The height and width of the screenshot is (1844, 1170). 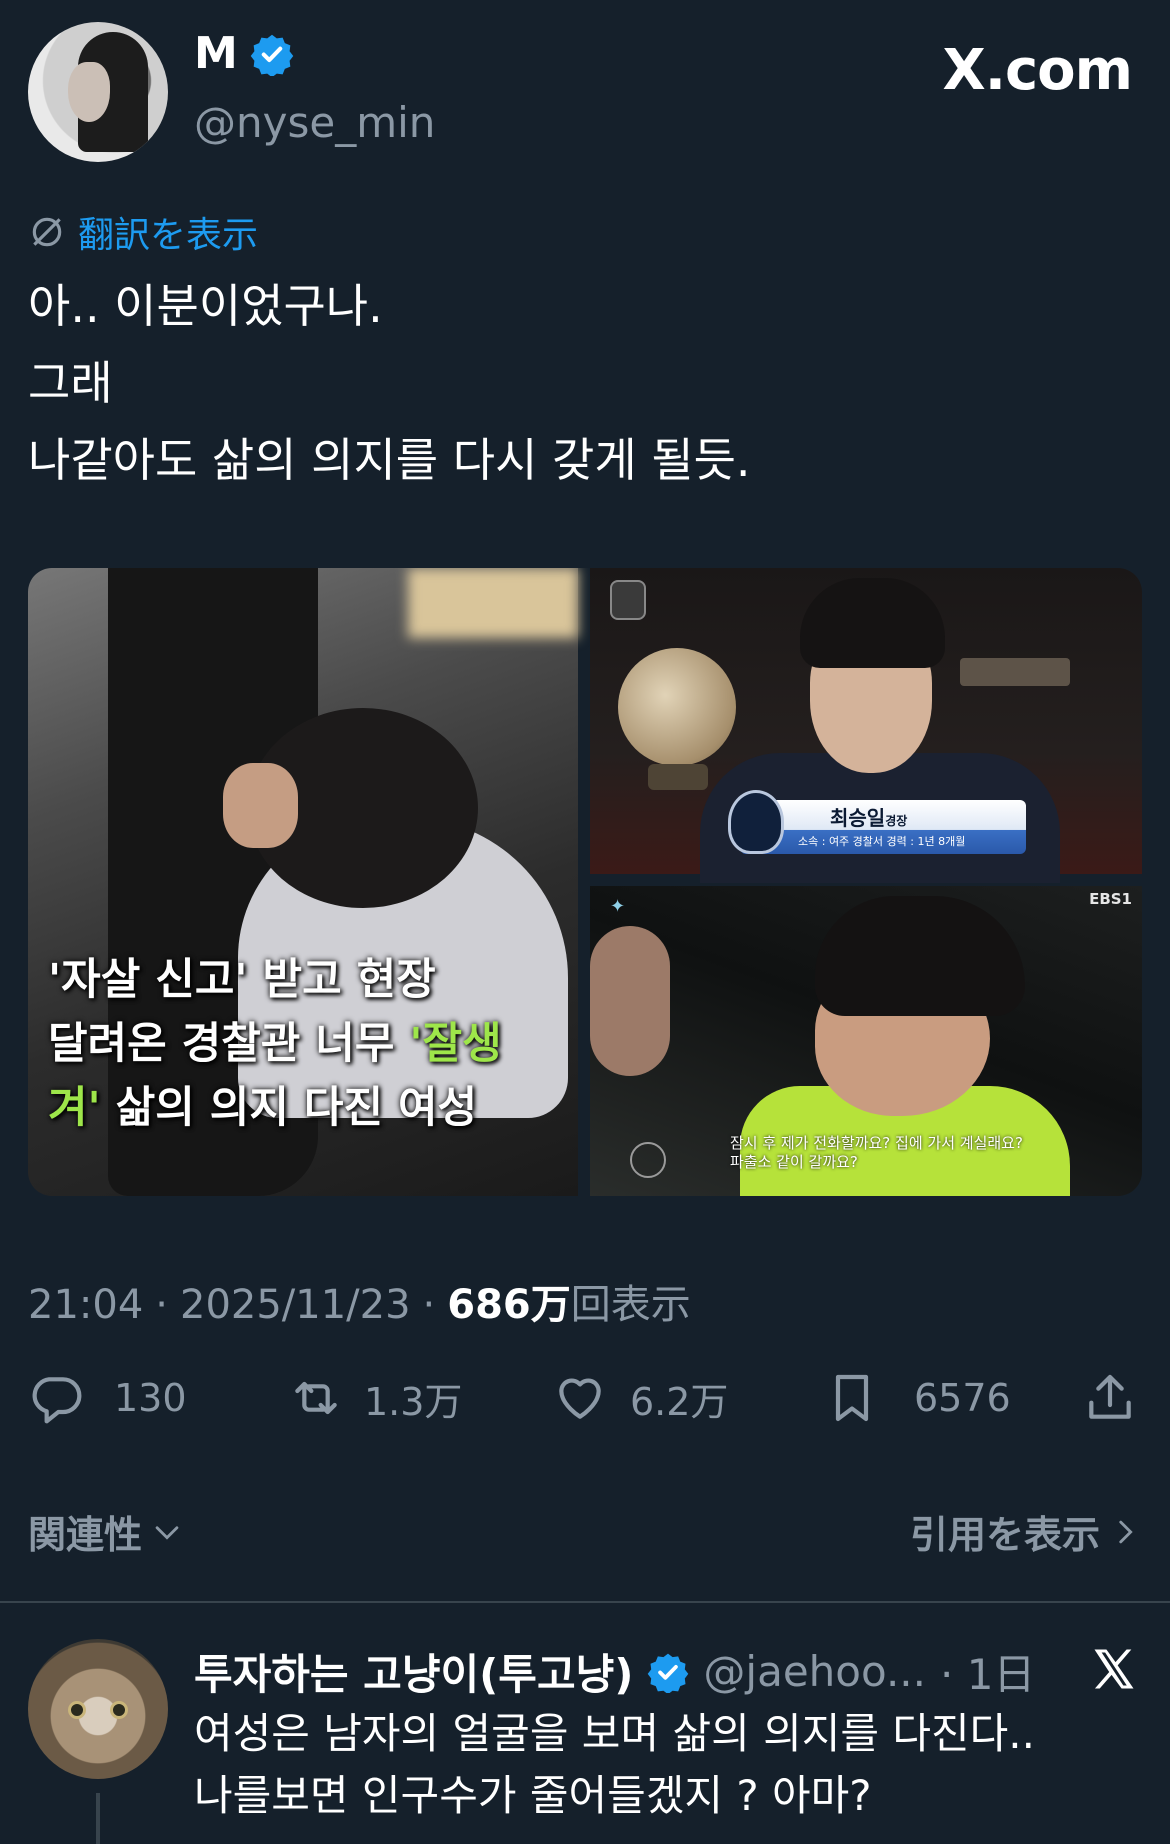 I want to click on repost-button: 1.3万, so click(x=375, y=1398).